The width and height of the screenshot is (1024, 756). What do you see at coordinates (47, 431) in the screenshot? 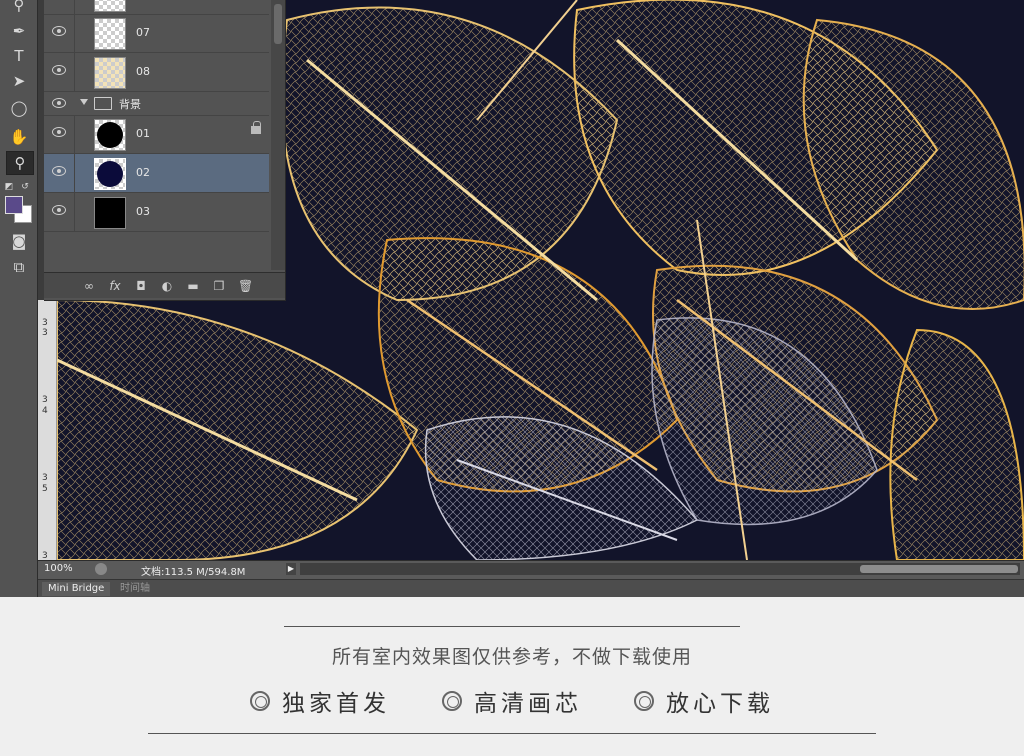
I see `vertical-ruler: 3 3 3 4 3 5 3` at bounding box center [47, 431].